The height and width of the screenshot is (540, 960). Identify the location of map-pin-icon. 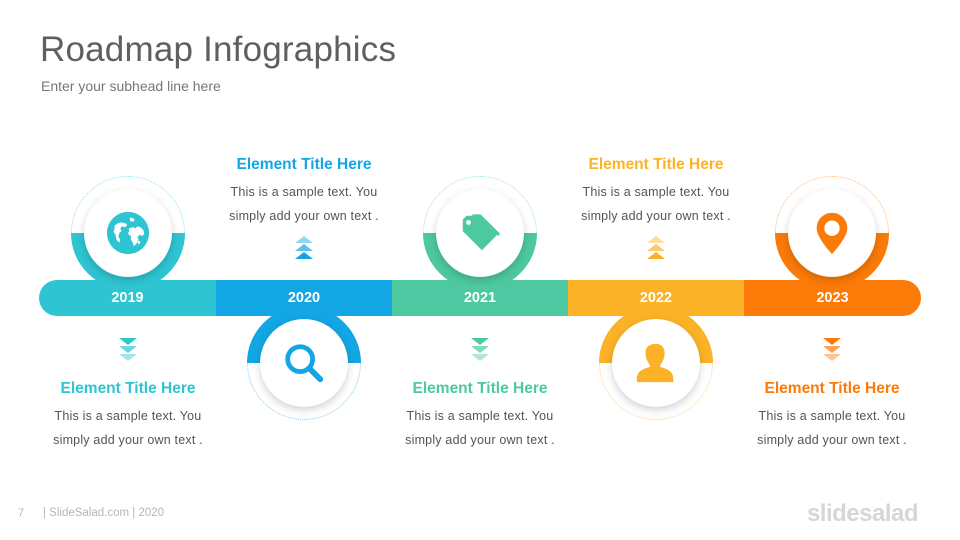
(832, 233).